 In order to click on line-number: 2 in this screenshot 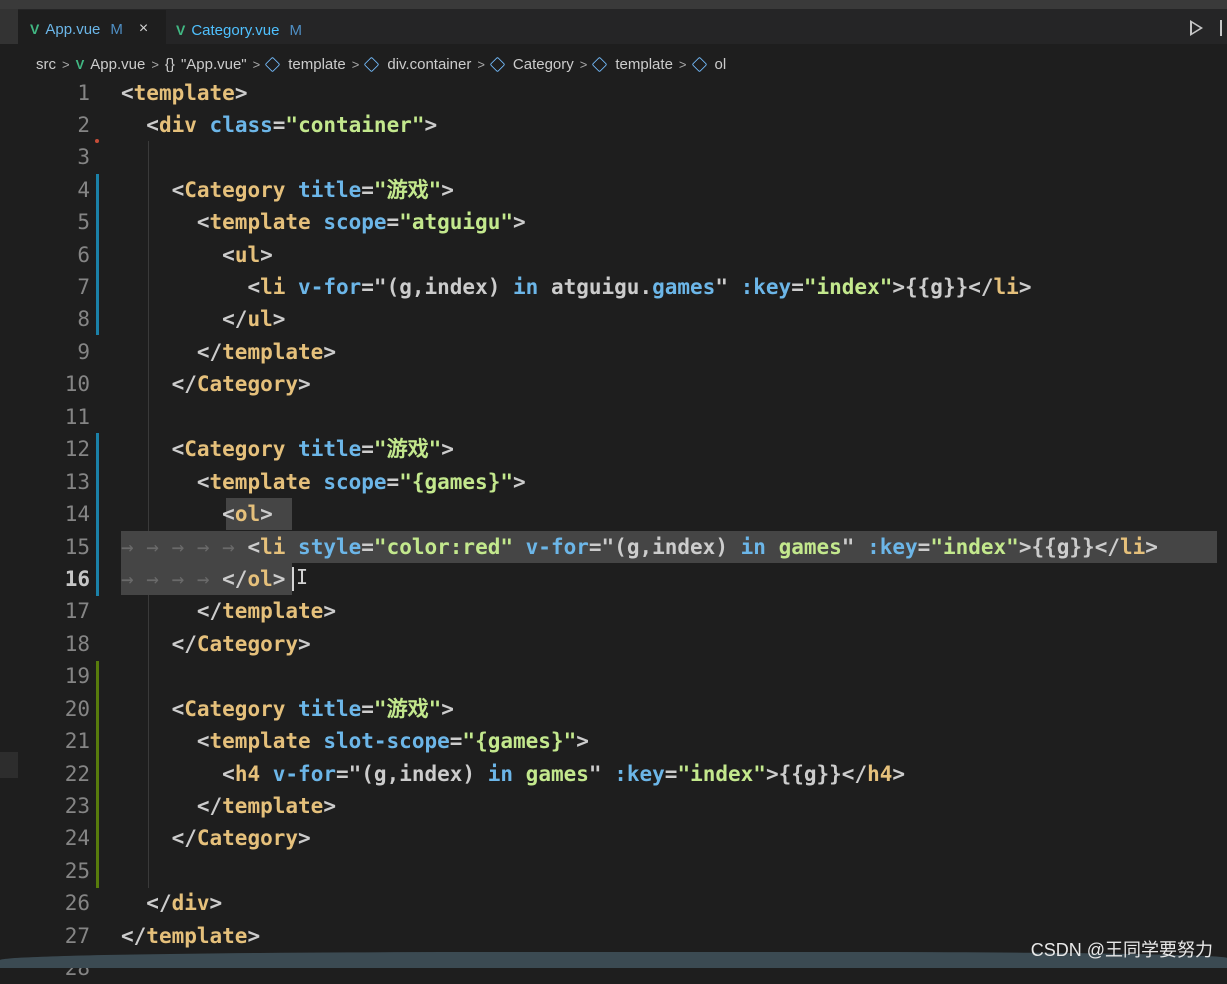, I will do `click(83, 125)`.